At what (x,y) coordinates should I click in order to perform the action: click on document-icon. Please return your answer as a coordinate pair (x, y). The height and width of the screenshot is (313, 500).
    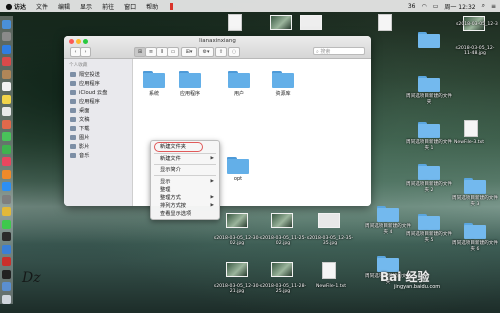
    Looking at the image, I should click on (73, 119).